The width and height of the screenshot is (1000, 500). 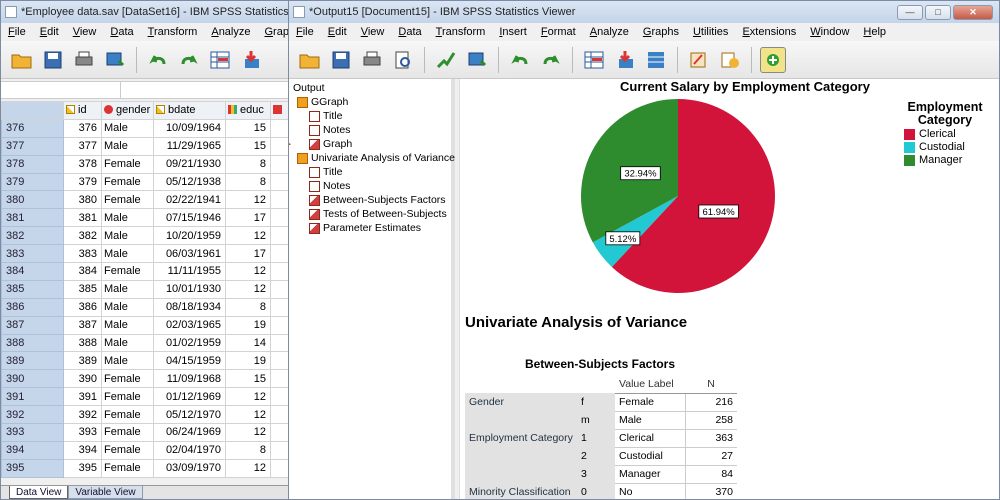 I want to click on cell-educ: 19, so click(x=248, y=361).